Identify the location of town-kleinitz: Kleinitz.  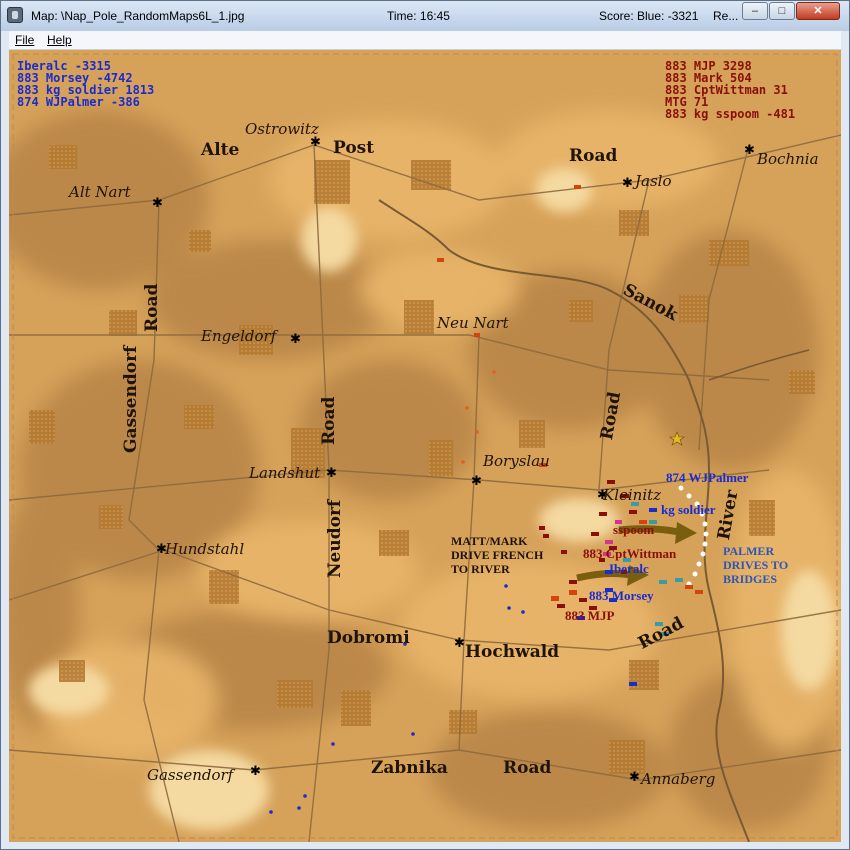
(632, 495).